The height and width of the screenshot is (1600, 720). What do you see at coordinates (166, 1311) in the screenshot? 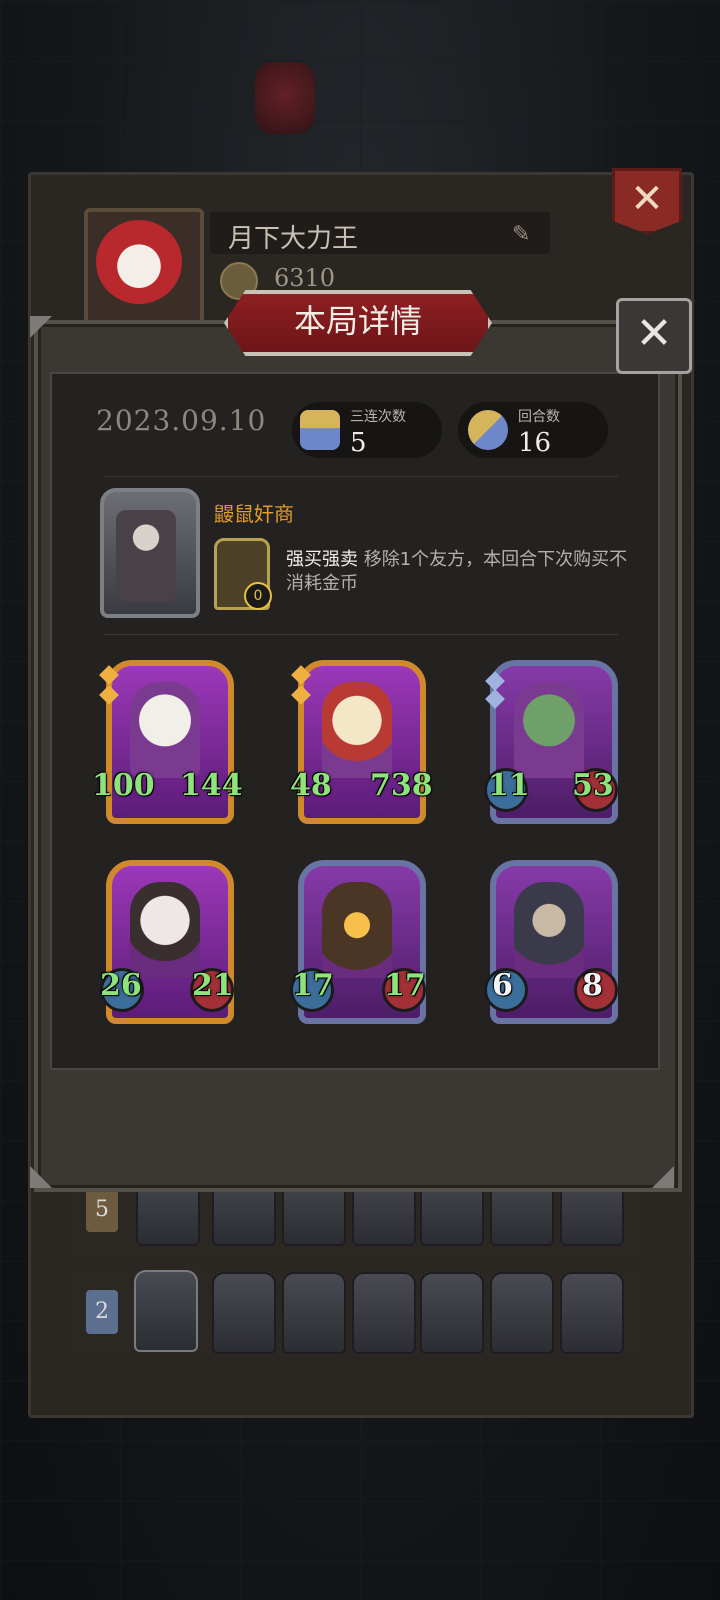
I see `hero-thumb` at bounding box center [166, 1311].